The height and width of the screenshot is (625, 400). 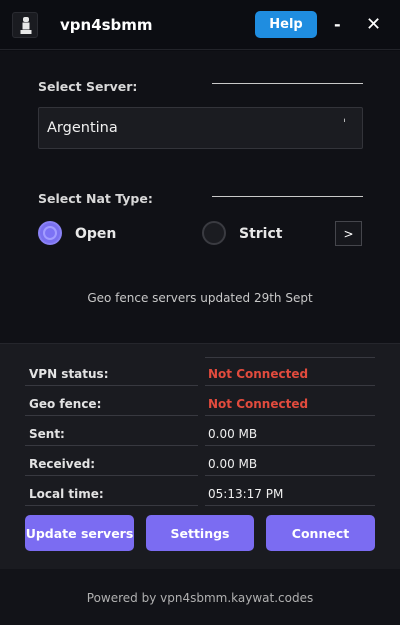 I want to click on status-row-vpn: VPN status: Not Connected, so click(x=200, y=371).